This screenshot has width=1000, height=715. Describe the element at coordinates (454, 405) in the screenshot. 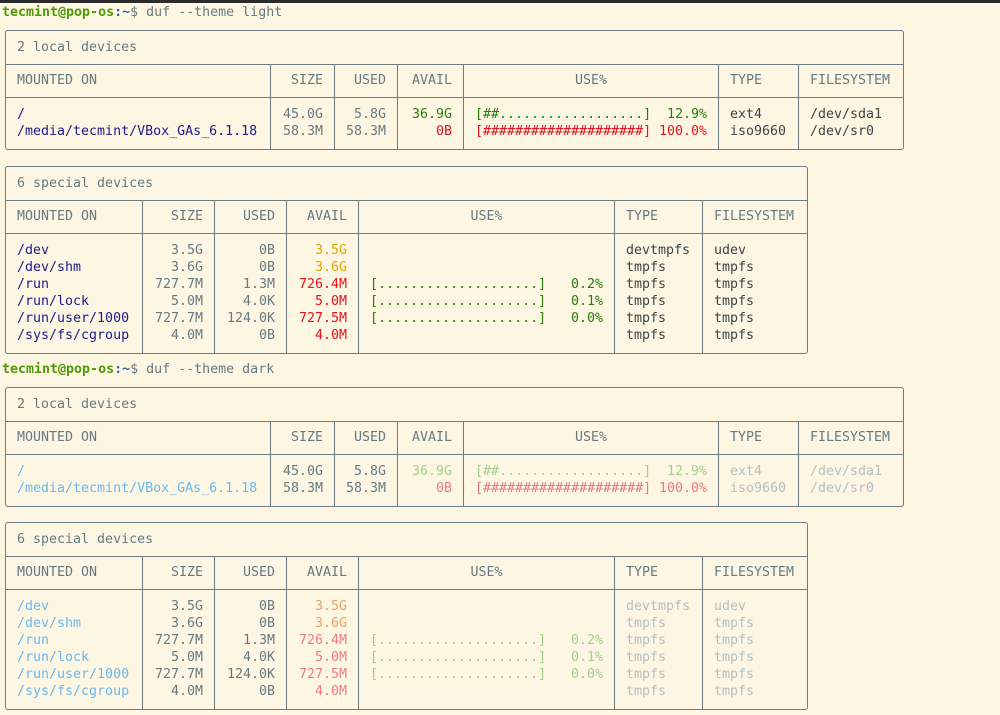

I see `table-title: 2 local devices` at that location.